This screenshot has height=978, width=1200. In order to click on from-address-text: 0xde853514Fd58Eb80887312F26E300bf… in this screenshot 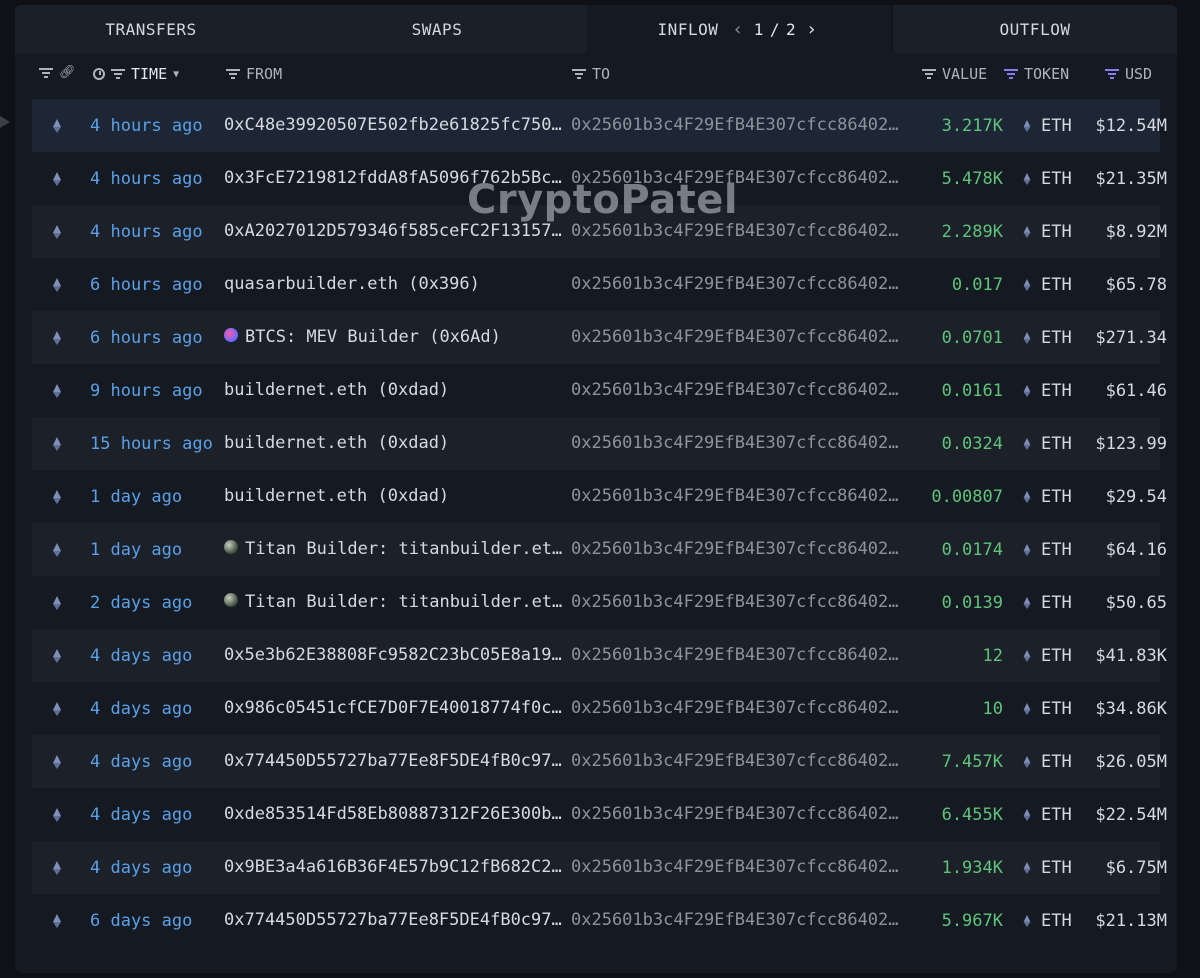, I will do `click(394, 814)`.